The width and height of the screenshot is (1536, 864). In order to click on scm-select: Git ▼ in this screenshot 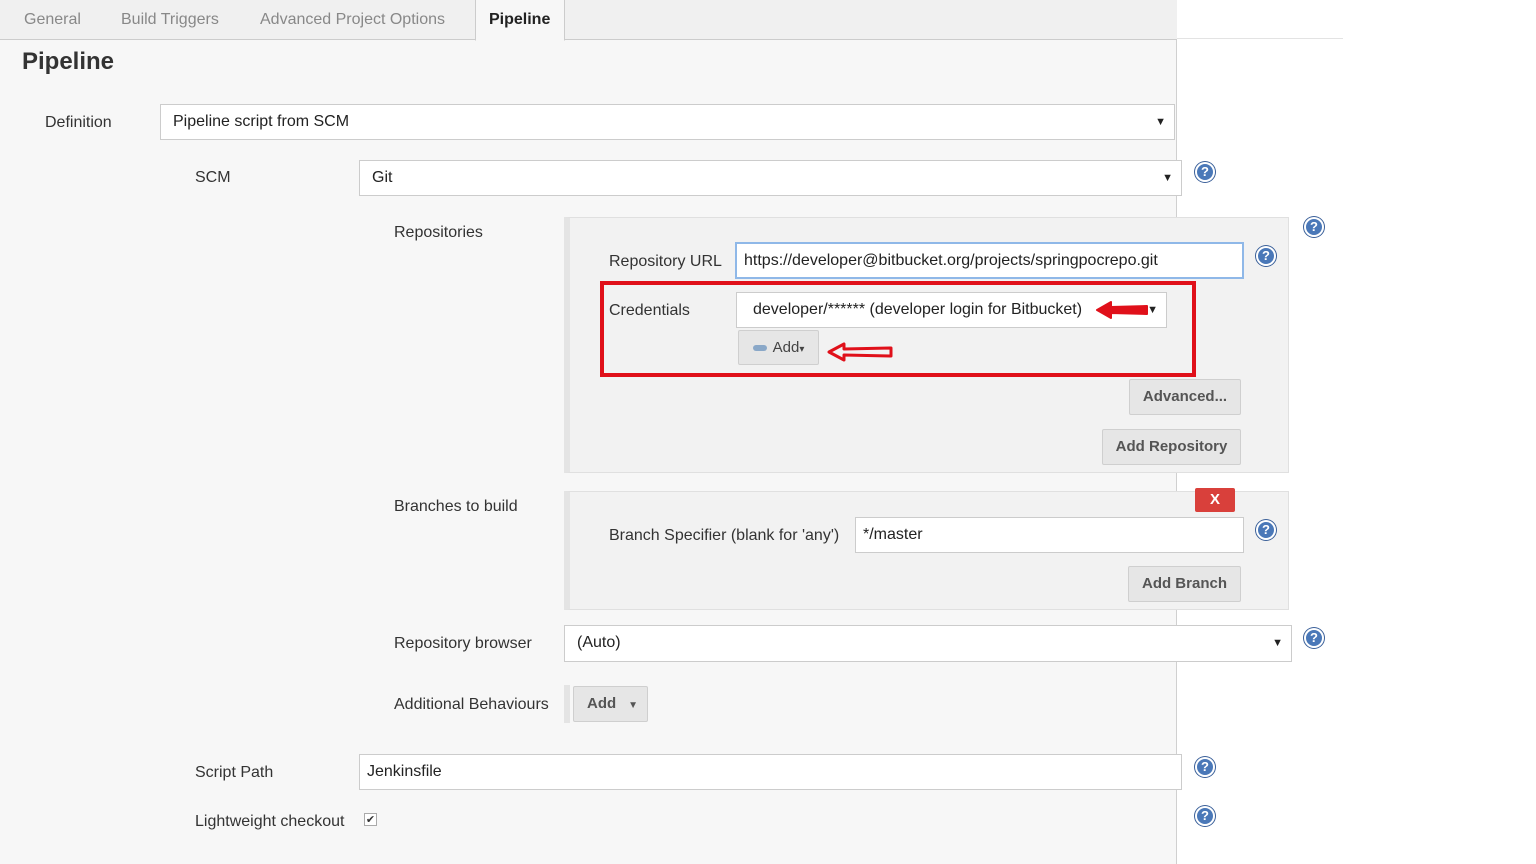, I will do `click(770, 178)`.